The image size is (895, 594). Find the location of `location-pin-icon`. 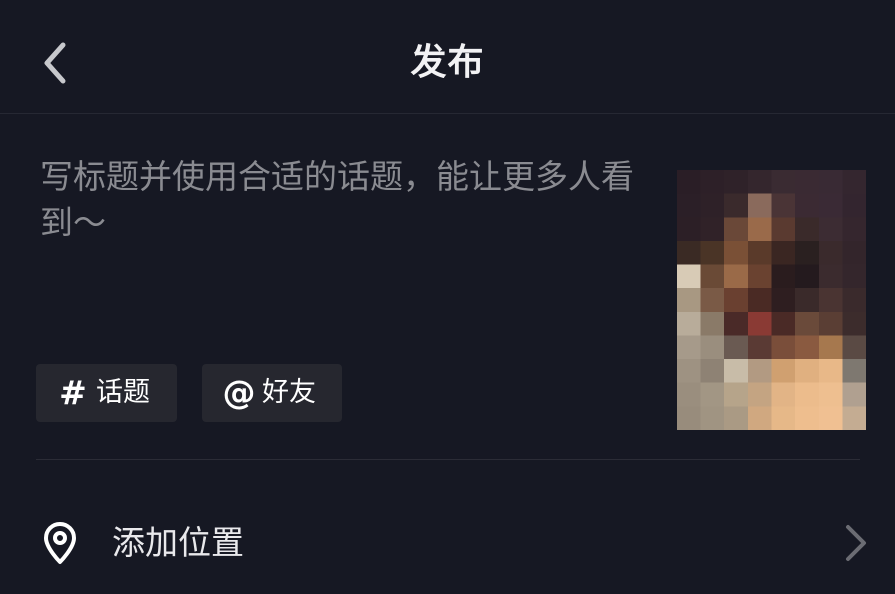

location-pin-icon is located at coordinates (60, 543).